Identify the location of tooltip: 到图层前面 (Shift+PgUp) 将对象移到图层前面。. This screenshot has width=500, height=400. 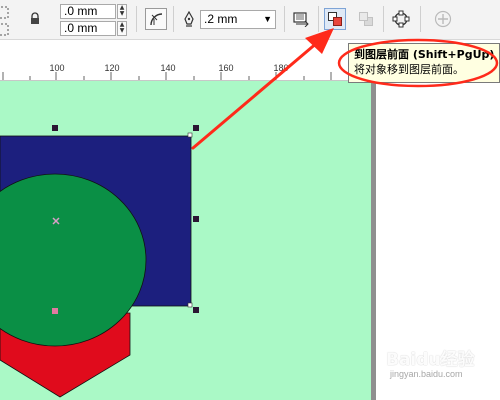
(424, 63).